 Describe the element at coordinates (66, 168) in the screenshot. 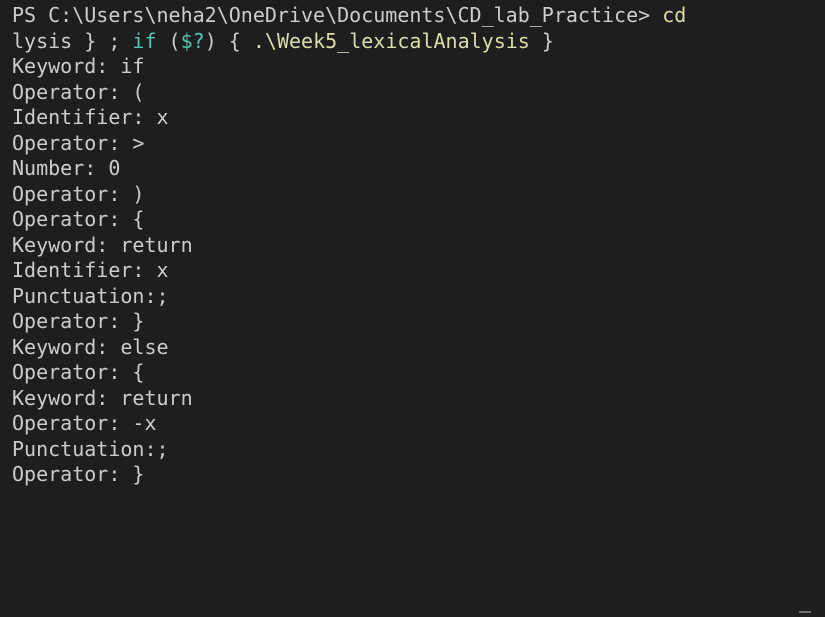

I see `output-line: Number: 0` at that location.